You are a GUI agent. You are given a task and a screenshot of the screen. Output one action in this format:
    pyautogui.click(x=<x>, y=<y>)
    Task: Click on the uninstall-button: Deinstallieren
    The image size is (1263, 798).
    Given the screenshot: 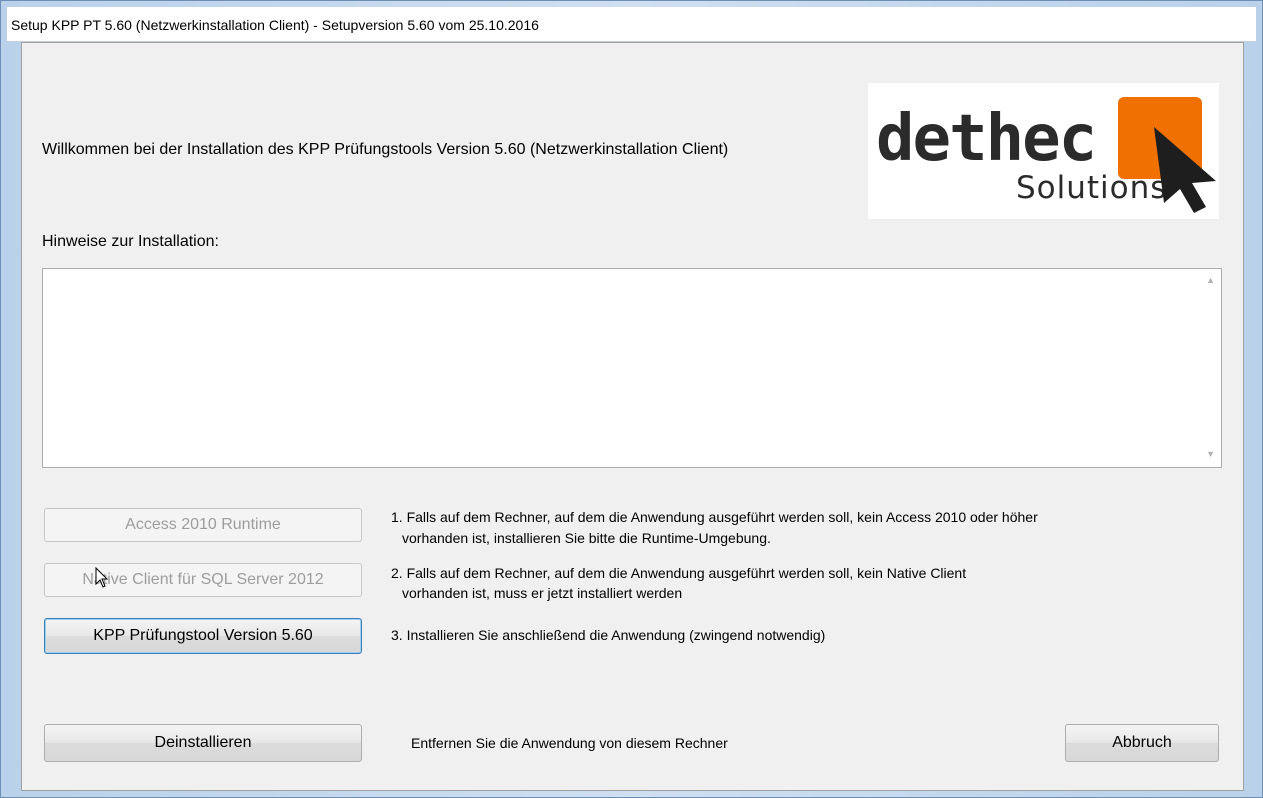 What is the action you would take?
    pyautogui.click(x=203, y=743)
    